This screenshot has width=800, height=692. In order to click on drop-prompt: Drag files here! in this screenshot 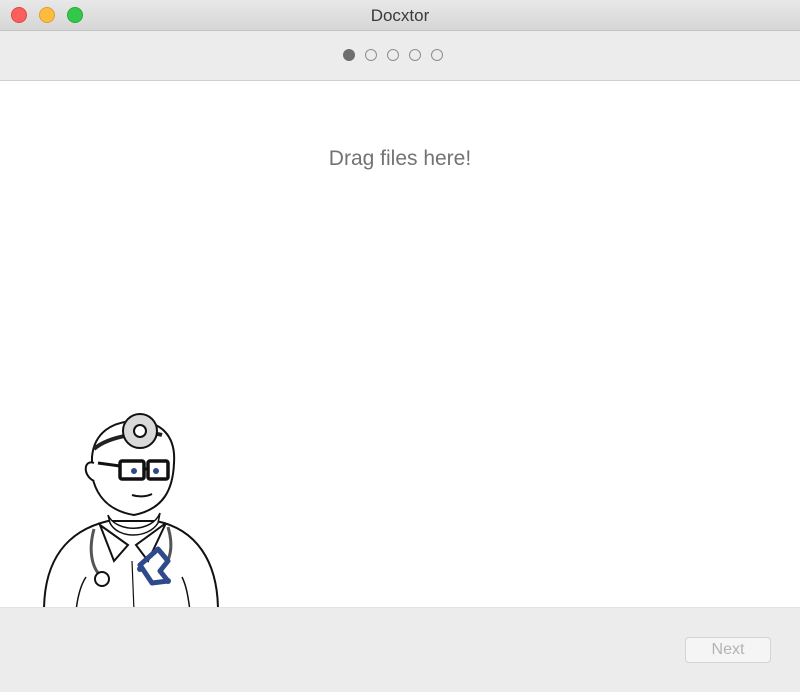, I will do `click(400, 158)`.